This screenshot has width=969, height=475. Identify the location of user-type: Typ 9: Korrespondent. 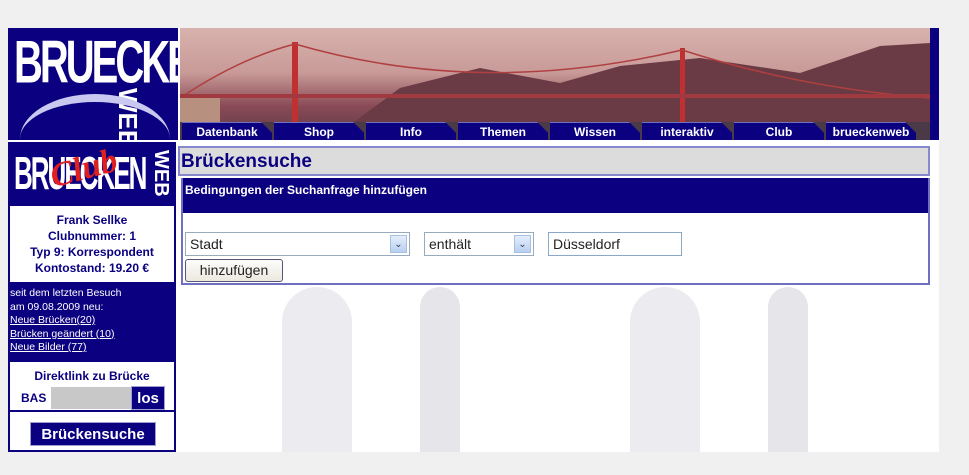
(92, 252).